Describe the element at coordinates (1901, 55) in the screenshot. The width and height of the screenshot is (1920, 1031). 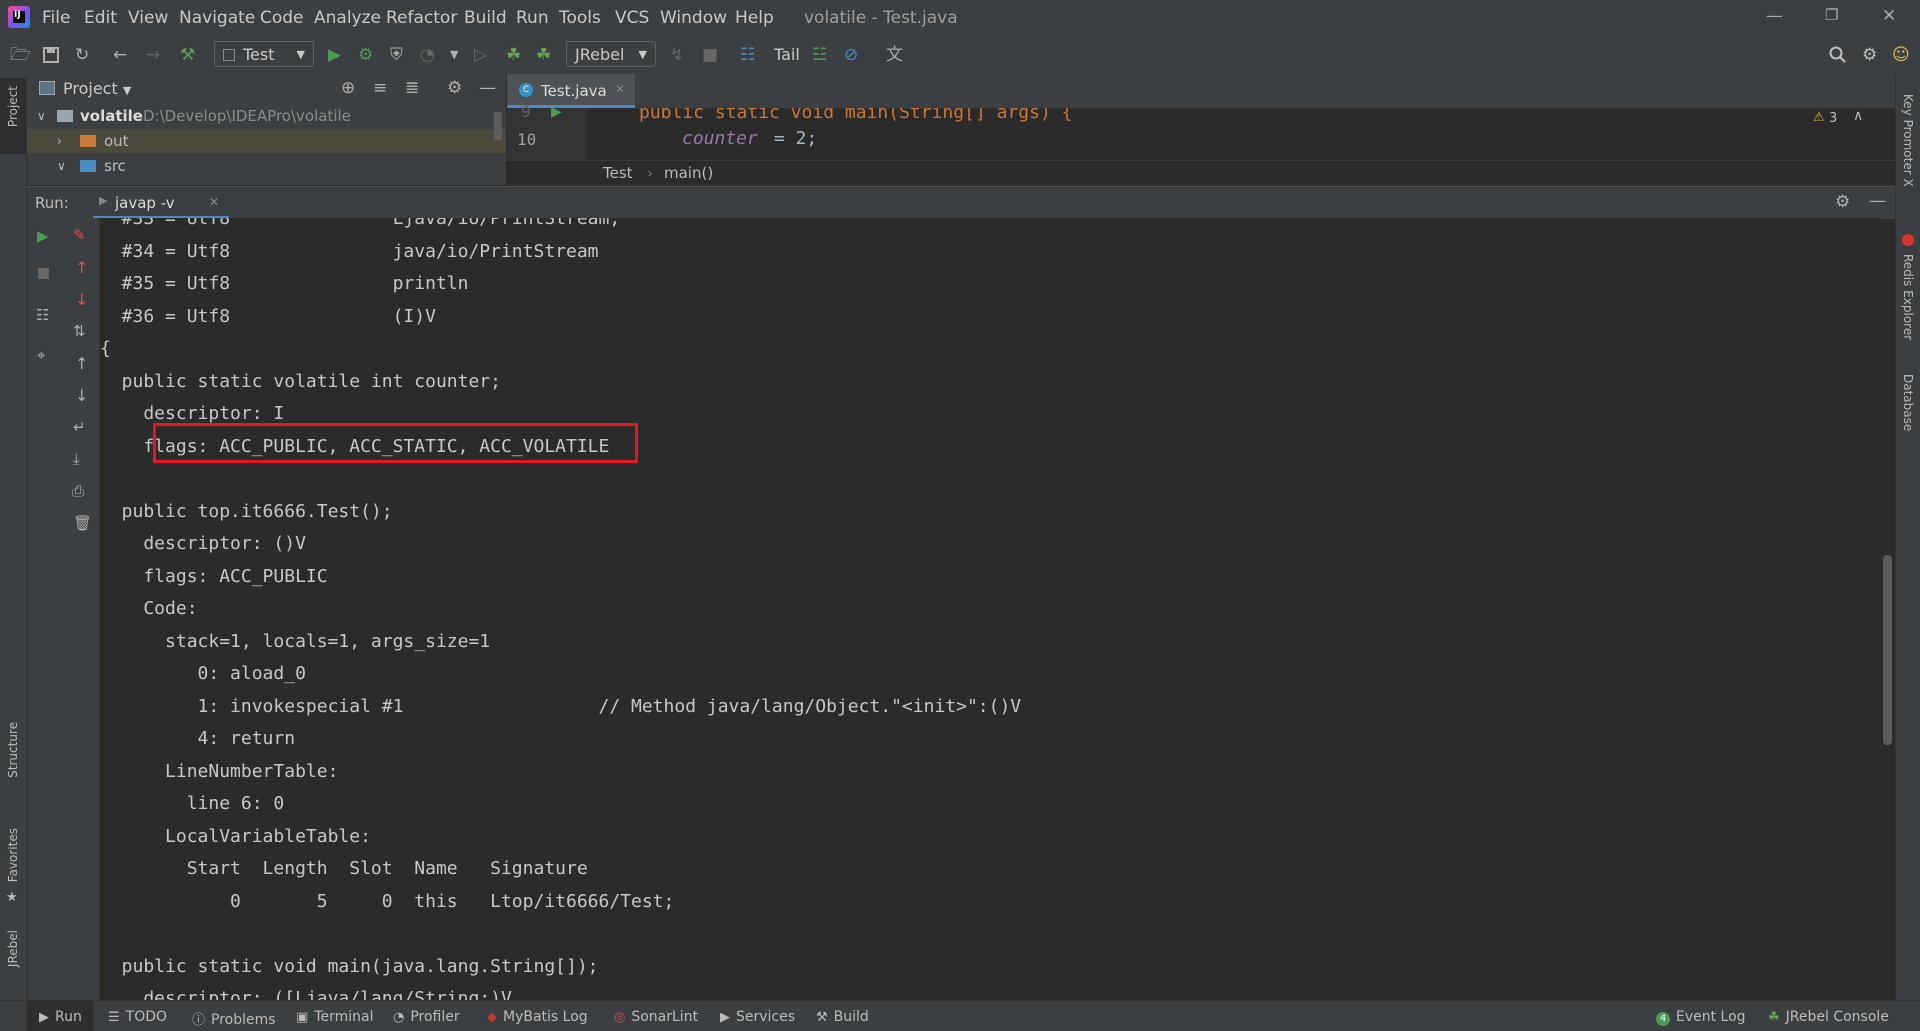
I see `avatar: ☺` at that location.